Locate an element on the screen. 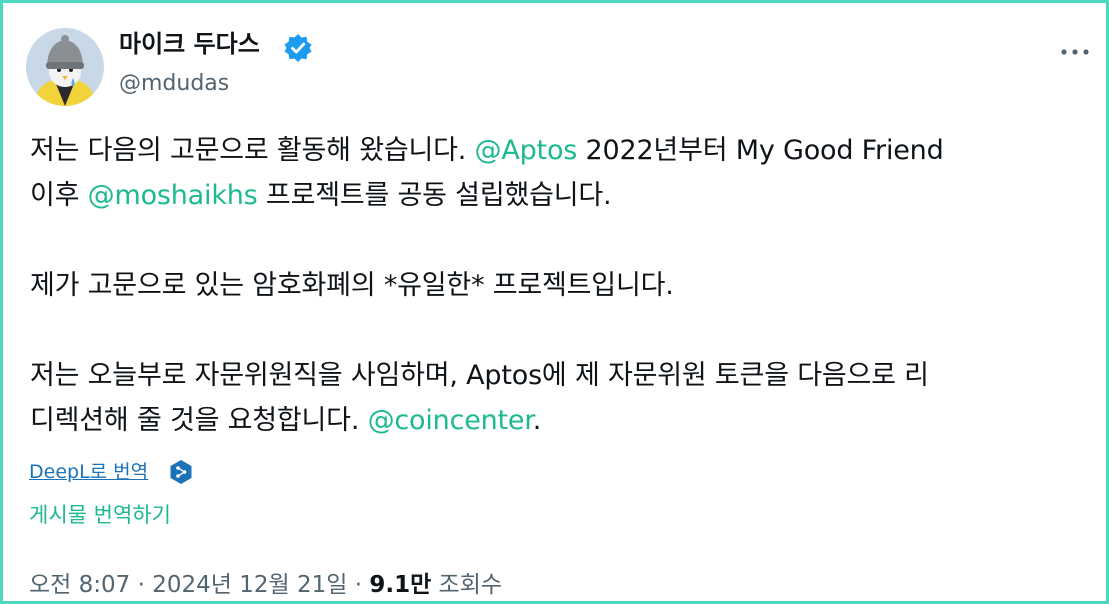 This screenshot has width=1109, height=604. tweet-line: 이후 @moshaikhs 프로젝트를 공동 설립했습니다. is located at coordinates (560, 195).